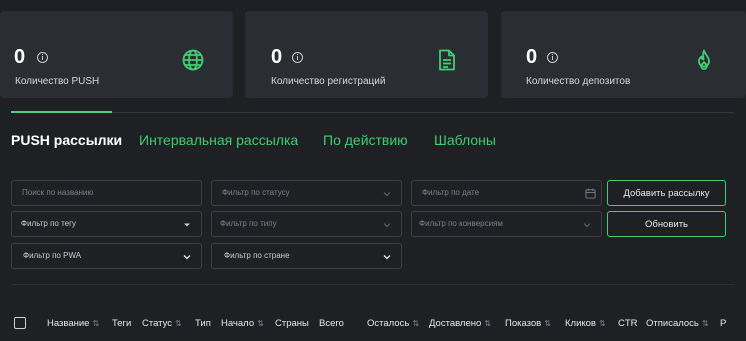 This screenshot has height=341, width=746. I want to click on date-filter-input: Фильтр по дате, so click(506, 193).